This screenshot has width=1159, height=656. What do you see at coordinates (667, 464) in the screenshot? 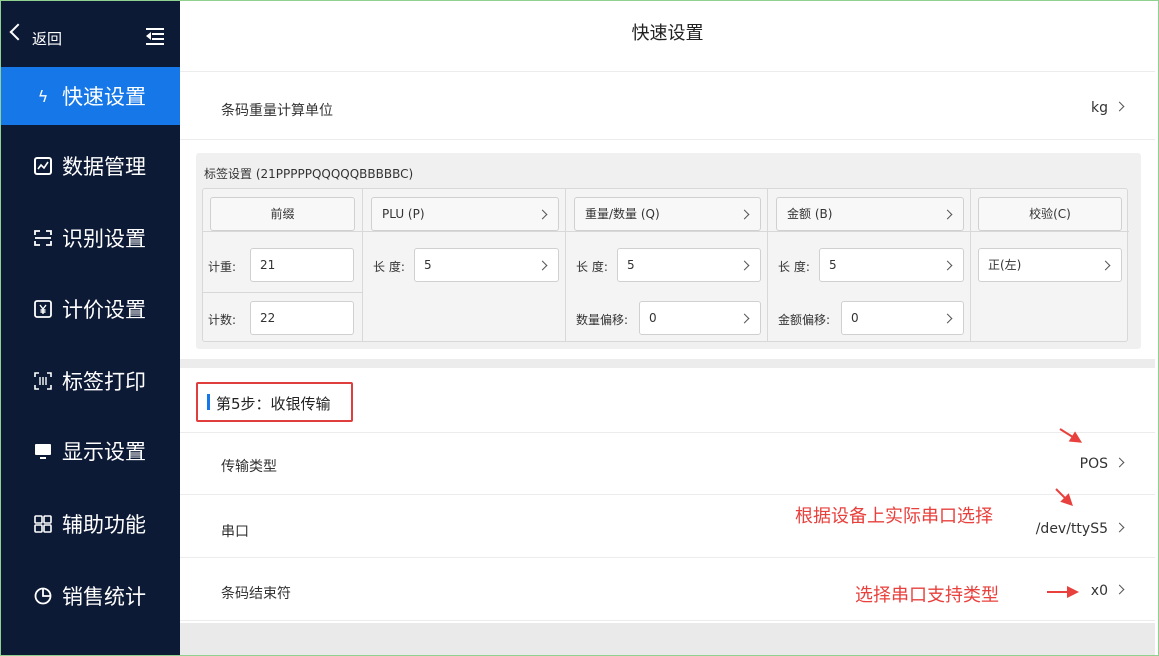
I see `transfer-type-row: 传输类型 POS` at bounding box center [667, 464].